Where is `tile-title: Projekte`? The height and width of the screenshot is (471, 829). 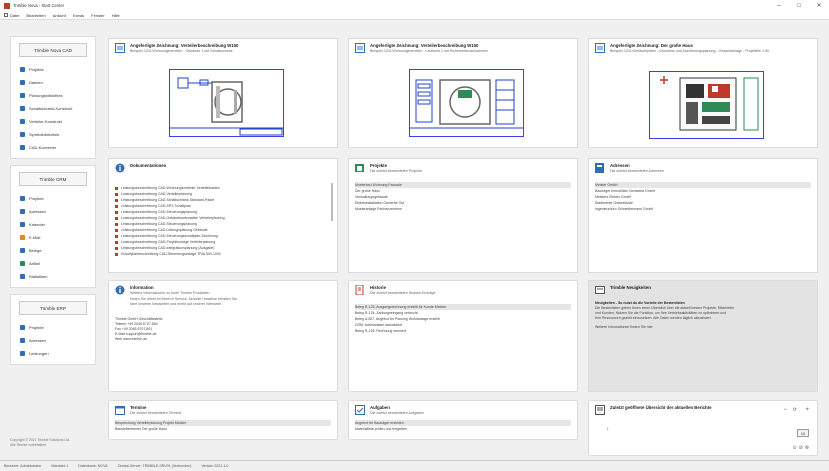
tile-title: Projekte is located at coordinates (378, 165).